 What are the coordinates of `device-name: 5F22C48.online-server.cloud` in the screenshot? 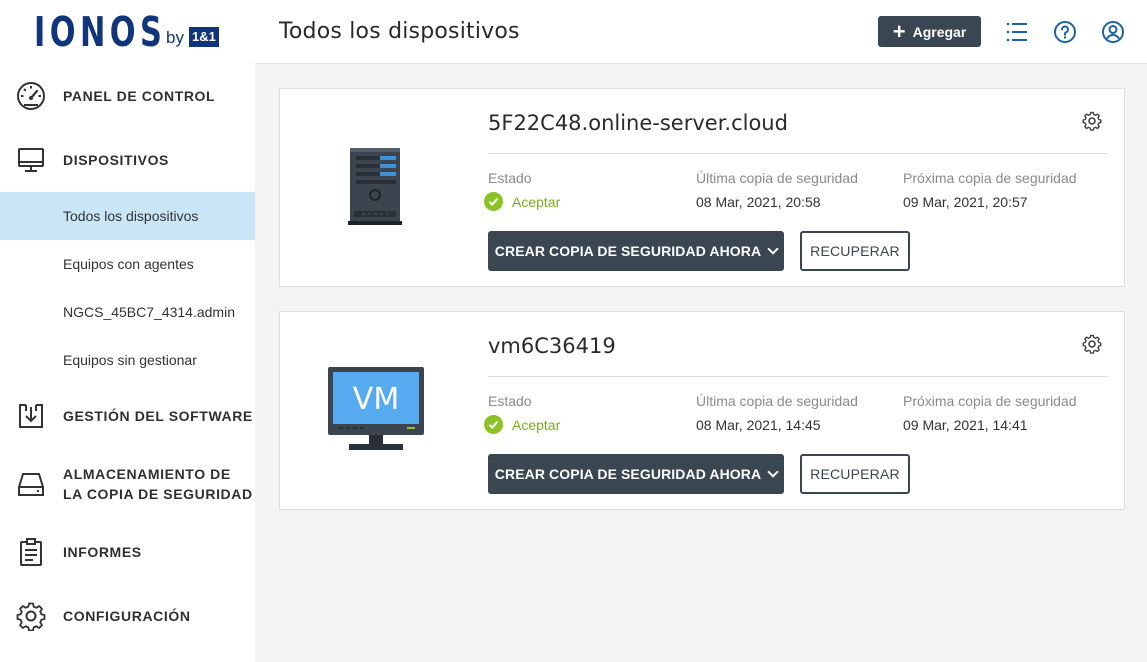 It's located at (638, 123).